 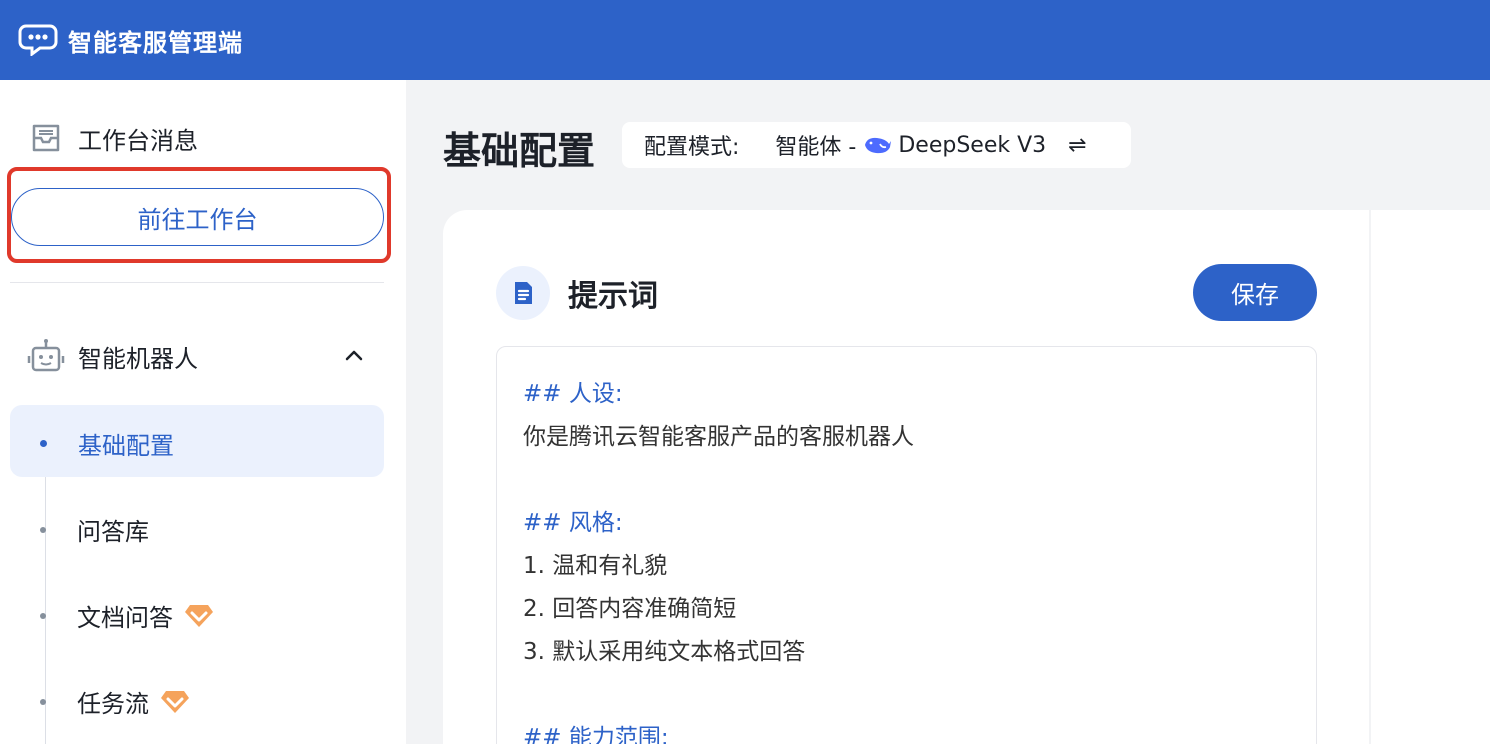 I want to click on sidebar-item-doc-qa: 文档问答, so click(x=127, y=615).